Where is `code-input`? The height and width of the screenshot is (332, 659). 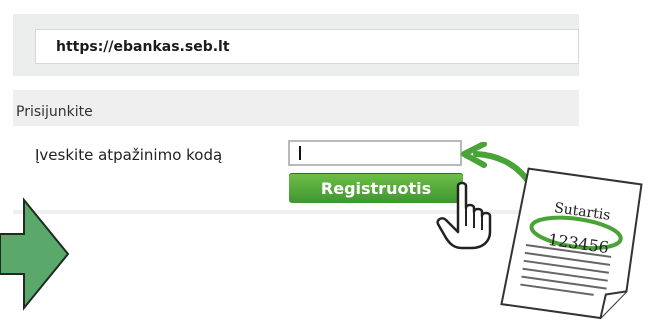
code-input is located at coordinates (375, 153).